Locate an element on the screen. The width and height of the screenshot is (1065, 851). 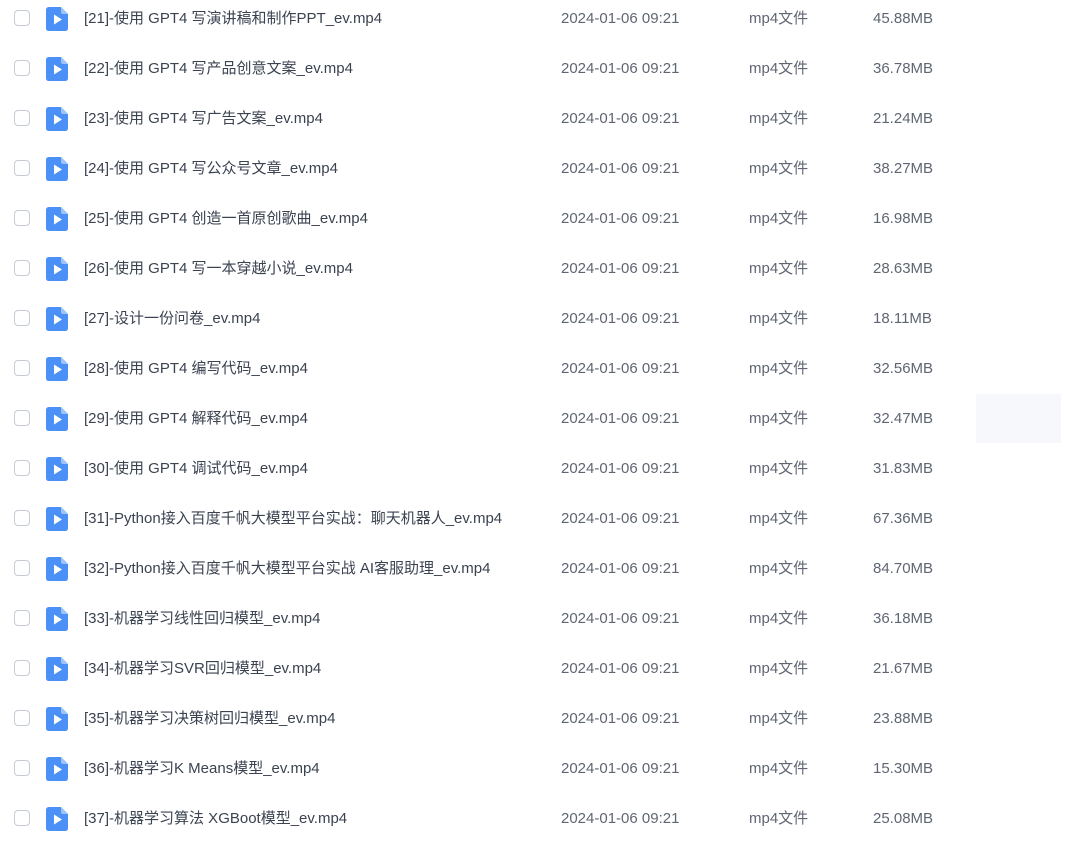
file-name: [27]-设计一份问卷_ev.mp4 is located at coordinates (172, 319).